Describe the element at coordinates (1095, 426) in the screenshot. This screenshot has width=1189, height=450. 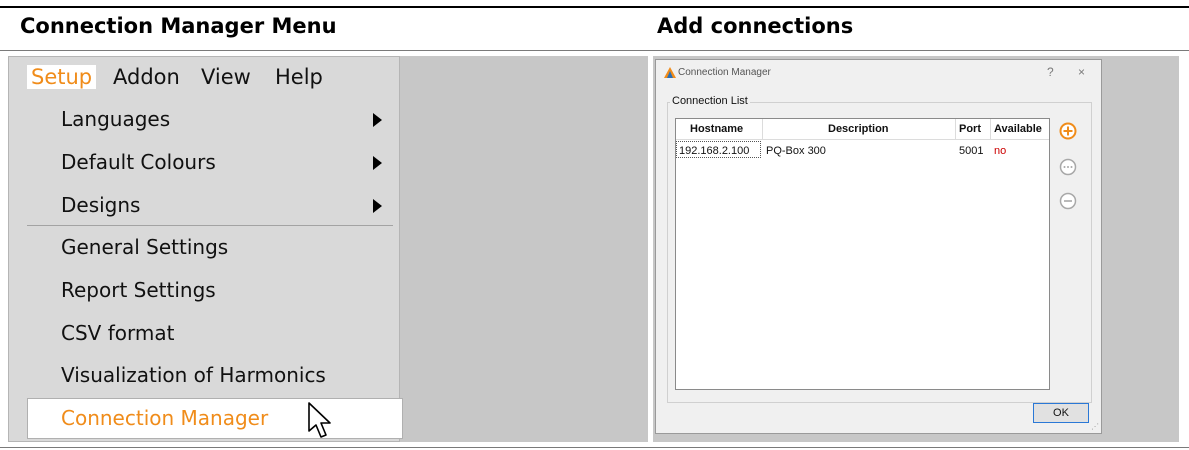
I see `resize-grip-icon: ⋰` at that location.